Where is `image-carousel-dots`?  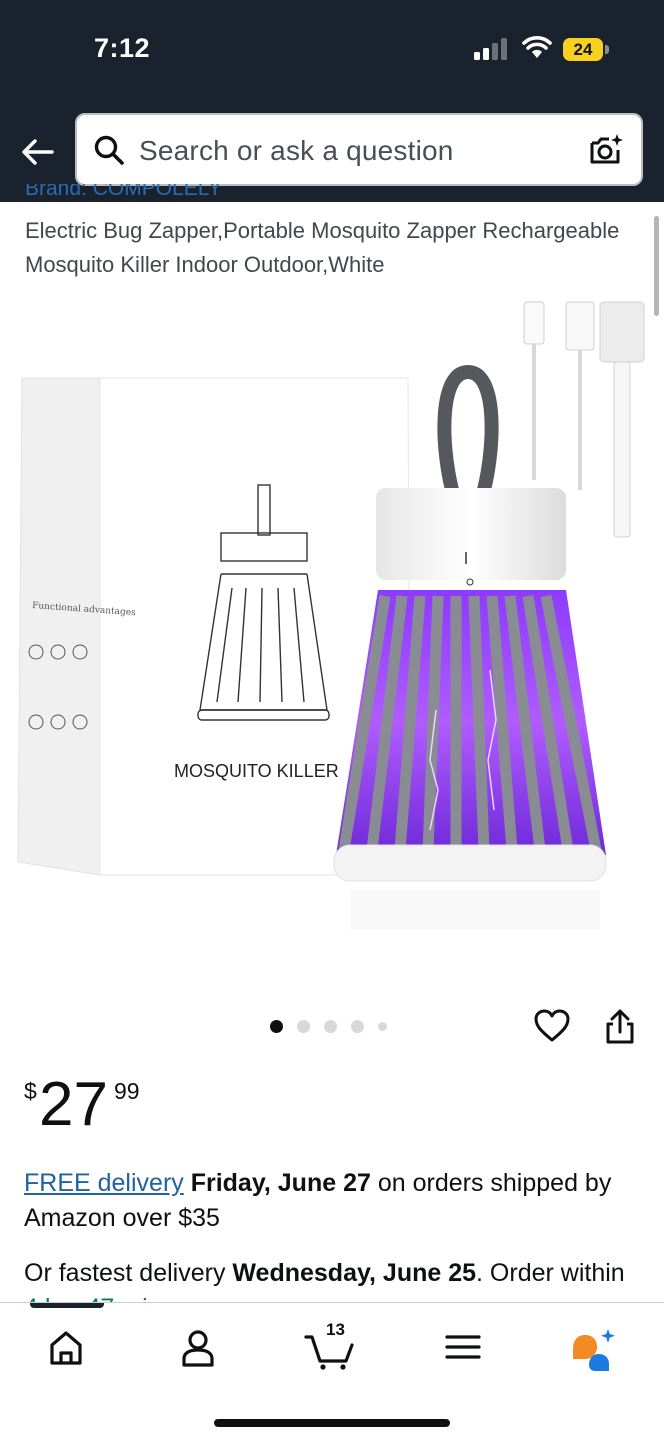 image-carousel-dots is located at coordinates (328, 1026).